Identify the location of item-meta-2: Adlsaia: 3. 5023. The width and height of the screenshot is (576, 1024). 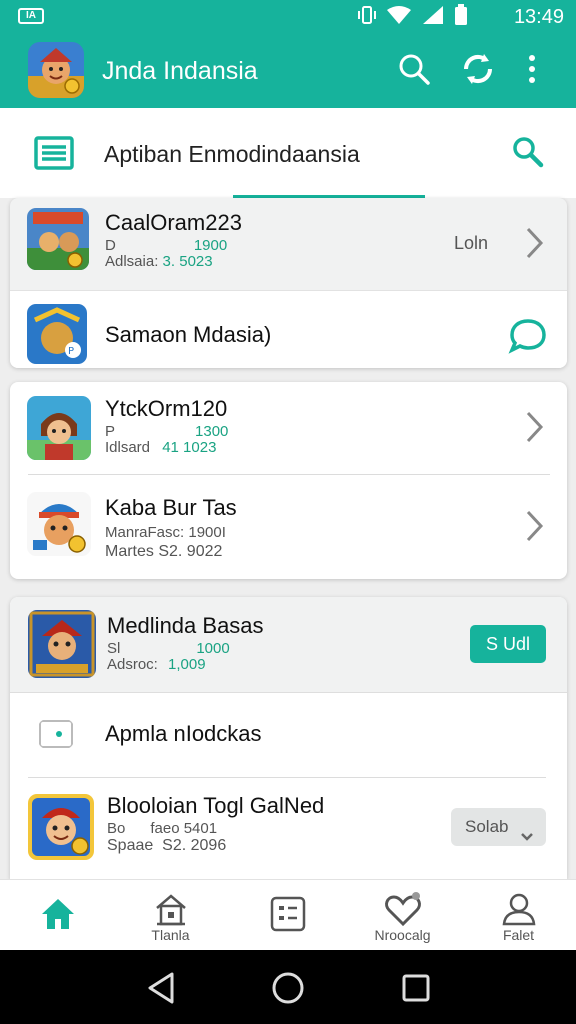
(159, 262).